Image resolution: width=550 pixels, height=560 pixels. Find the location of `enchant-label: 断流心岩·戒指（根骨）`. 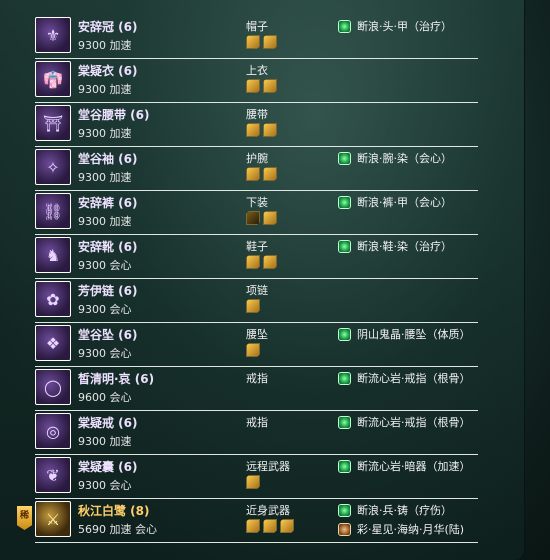

enchant-label: 断流心岩·戒指（根骨） is located at coordinates (414, 378).